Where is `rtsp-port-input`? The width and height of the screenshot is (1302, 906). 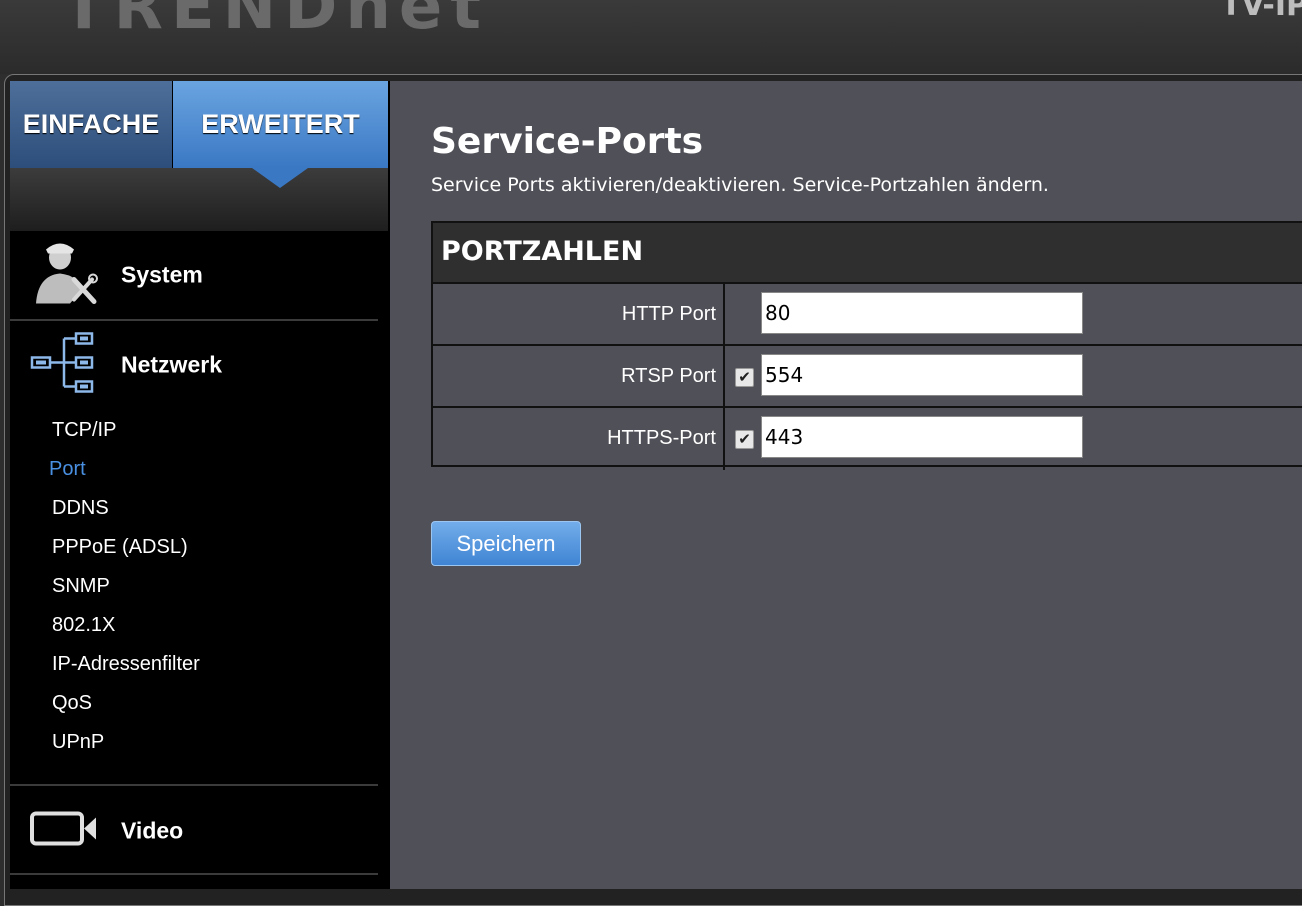 rtsp-port-input is located at coordinates (922, 375).